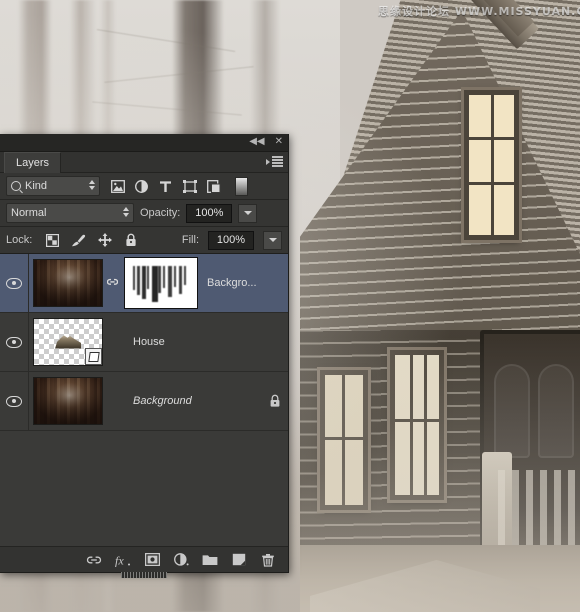 The image size is (580, 612). Describe the element at coordinates (182, 342) in the screenshot. I see `layer-name: House` at that location.